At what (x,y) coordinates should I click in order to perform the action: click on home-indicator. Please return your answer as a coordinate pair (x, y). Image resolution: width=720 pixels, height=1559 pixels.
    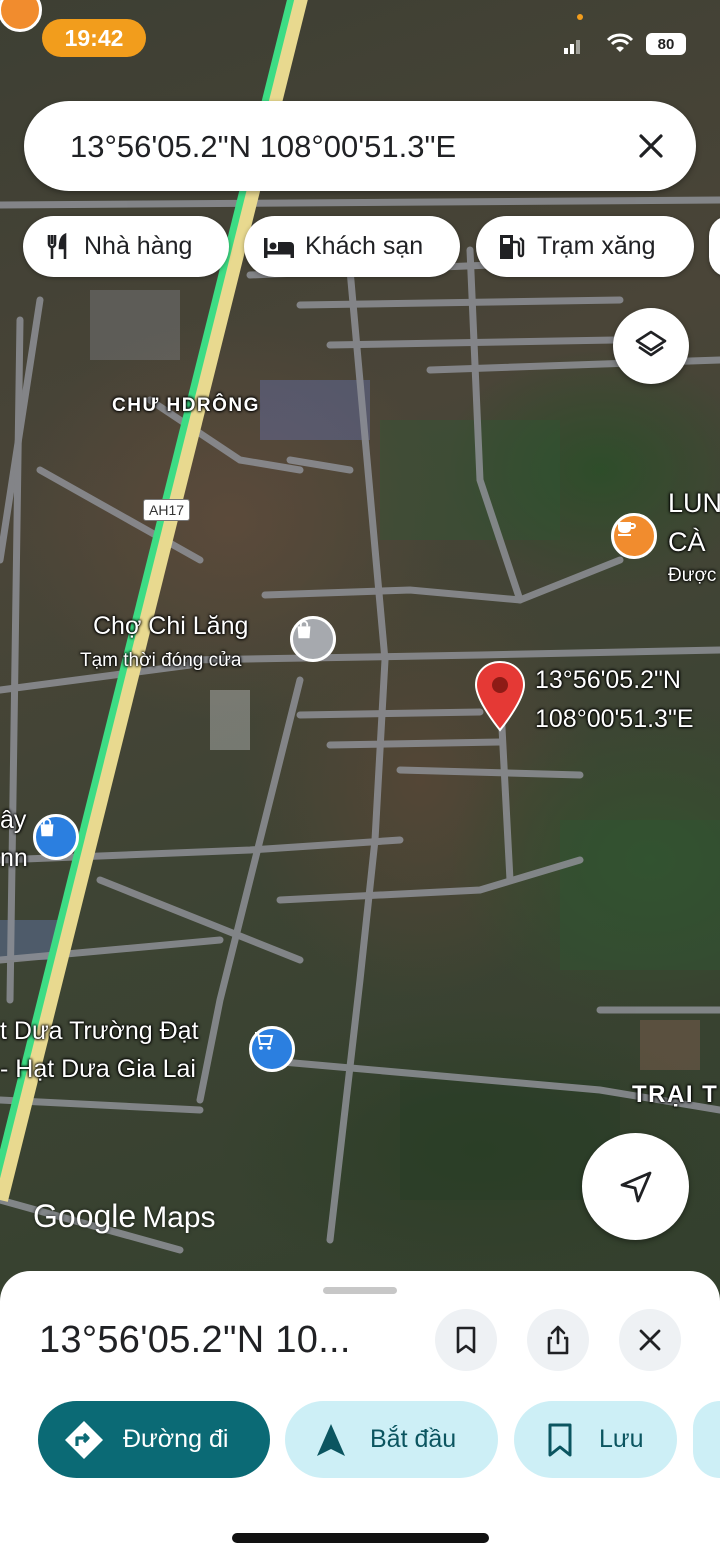
    Looking at the image, I should click on (360, 1538).